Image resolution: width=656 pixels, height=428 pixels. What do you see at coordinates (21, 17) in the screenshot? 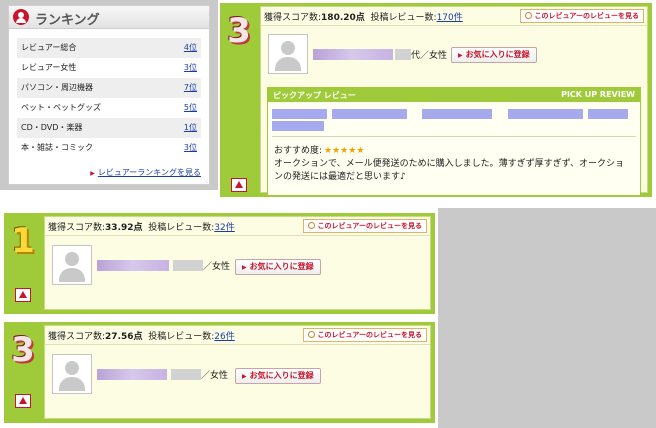
I see `user-icon` at bounding box center [21, 17].